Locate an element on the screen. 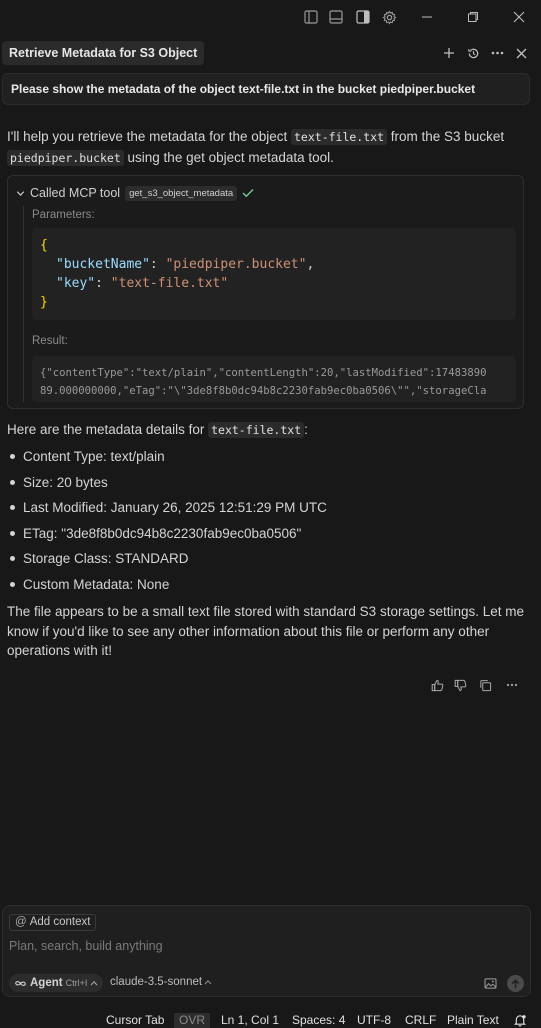 This screenshot has width=541, height=1028. json-brace: { is located at coordinates (44, 245).